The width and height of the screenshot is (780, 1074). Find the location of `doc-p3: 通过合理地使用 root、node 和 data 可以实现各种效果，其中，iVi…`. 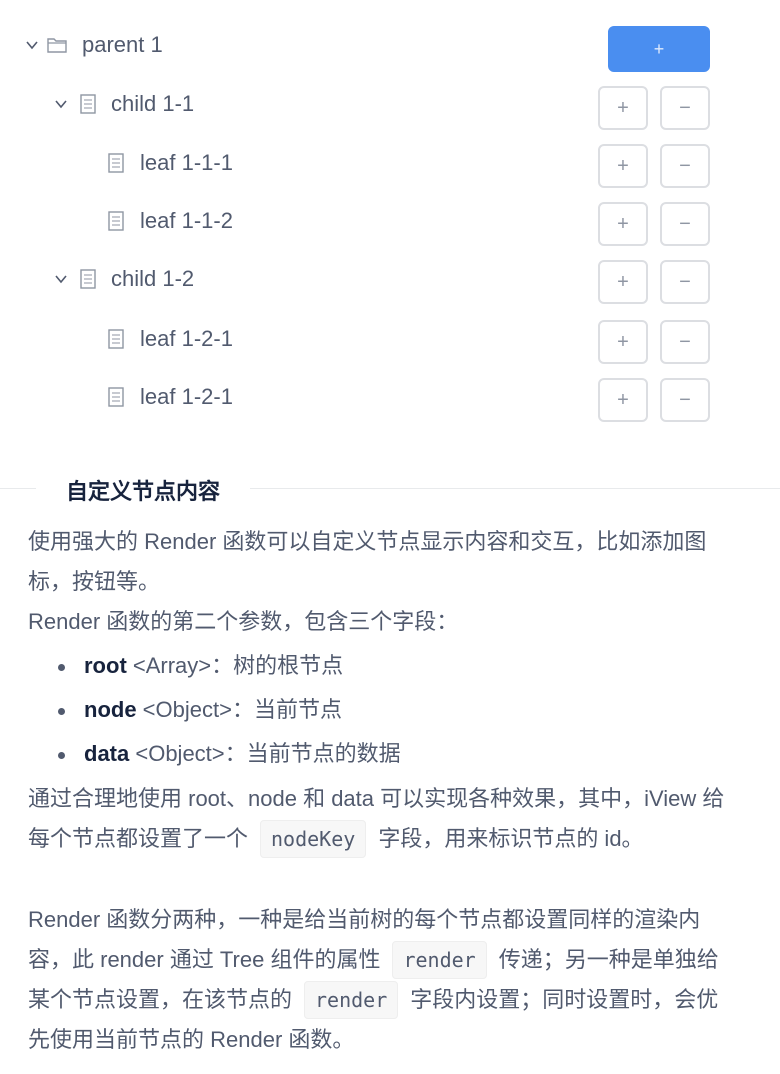

doc-p3: 通过合理地使用 root、node 和 data 可以实现各种效果，其中，iVi… is located at coordinates (383, 819).